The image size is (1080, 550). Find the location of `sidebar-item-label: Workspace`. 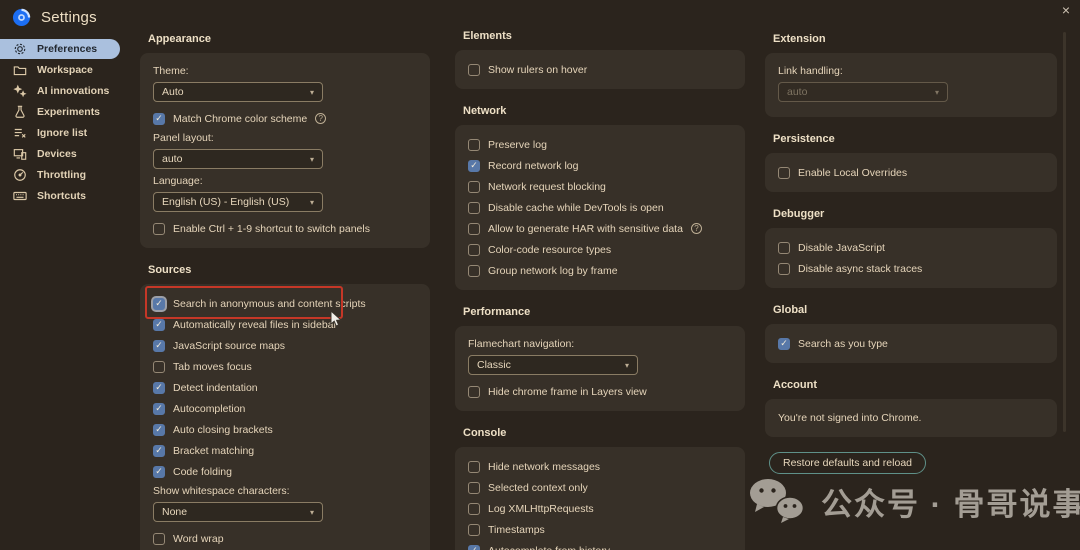

sidebar-item-label: Workspace is located at coordinates (65, 70).